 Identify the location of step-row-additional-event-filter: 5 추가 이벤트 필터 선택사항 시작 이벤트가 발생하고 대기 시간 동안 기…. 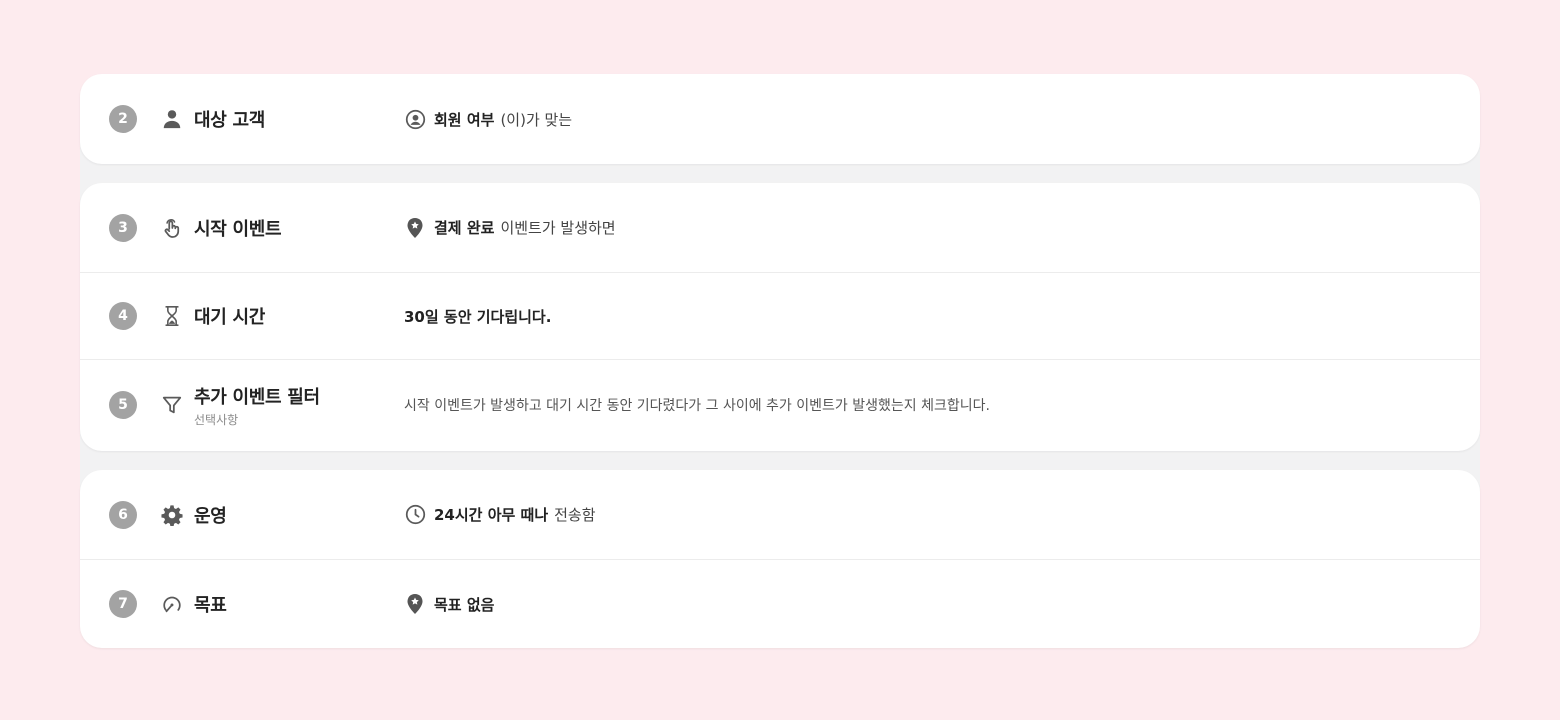
(780, 404).